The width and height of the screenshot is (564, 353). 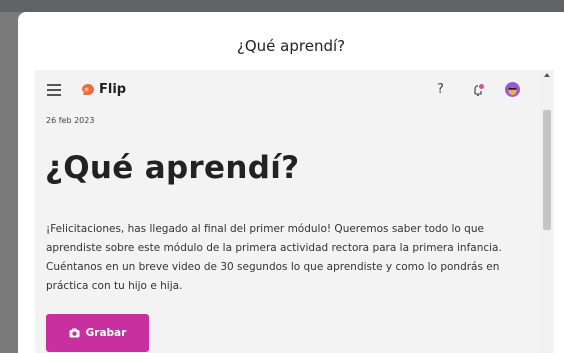 What do you see at coordinates (547, 75) in the screenshot?
I see `scroll-up-arrow-icon` at bounding box center [547, 75].